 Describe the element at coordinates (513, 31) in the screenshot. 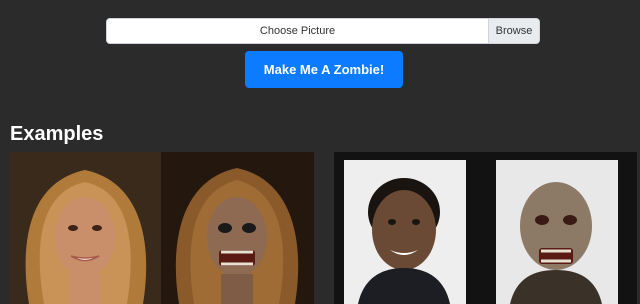

I see `browse-button: Browse` at that location.